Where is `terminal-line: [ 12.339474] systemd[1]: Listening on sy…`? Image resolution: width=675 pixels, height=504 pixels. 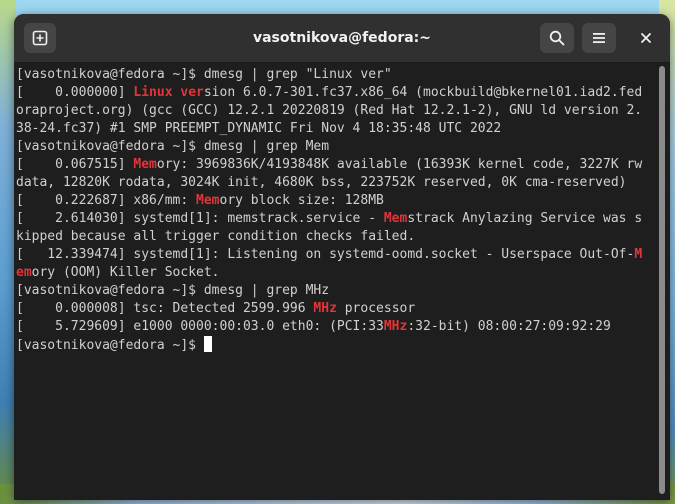 terminal-line: [ 12.339474] systemd[1]: Listening on sy… is located at coordinates (335, 255).